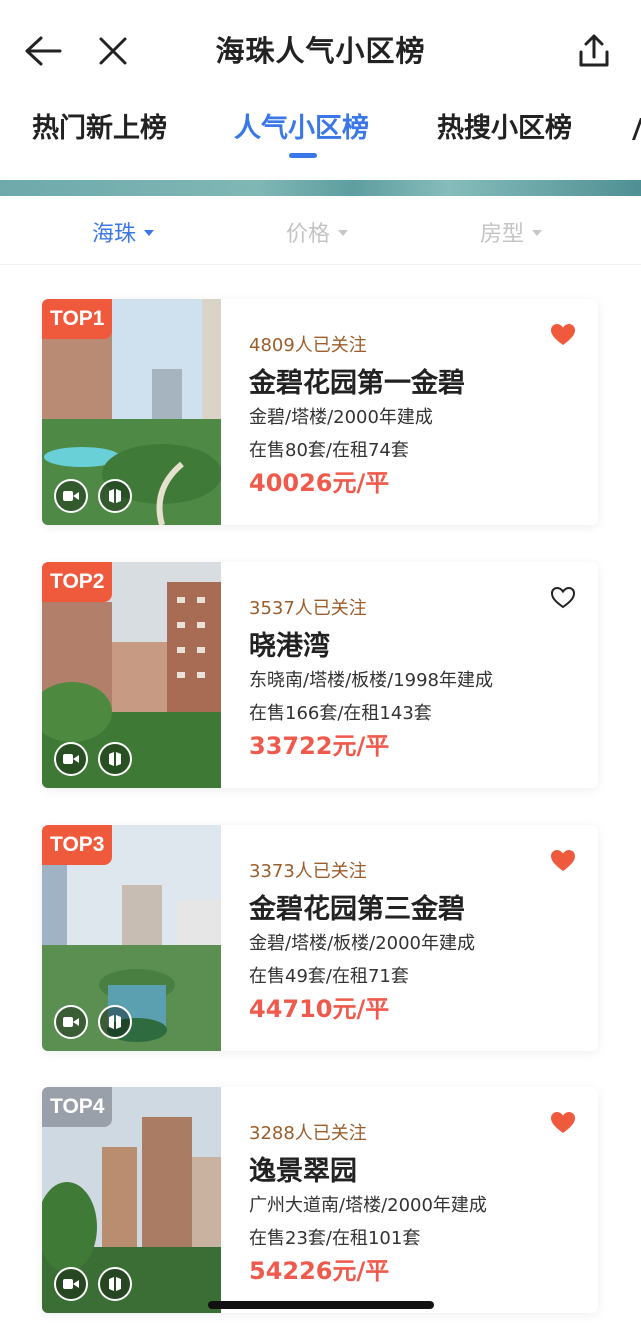 The width and height of the screenshot is (641, 1325). What do you see at coordinates (99, 125) in the screenshot?
I see `tab-hot-new: 热门新上榜` at bounding box center [99, 125].